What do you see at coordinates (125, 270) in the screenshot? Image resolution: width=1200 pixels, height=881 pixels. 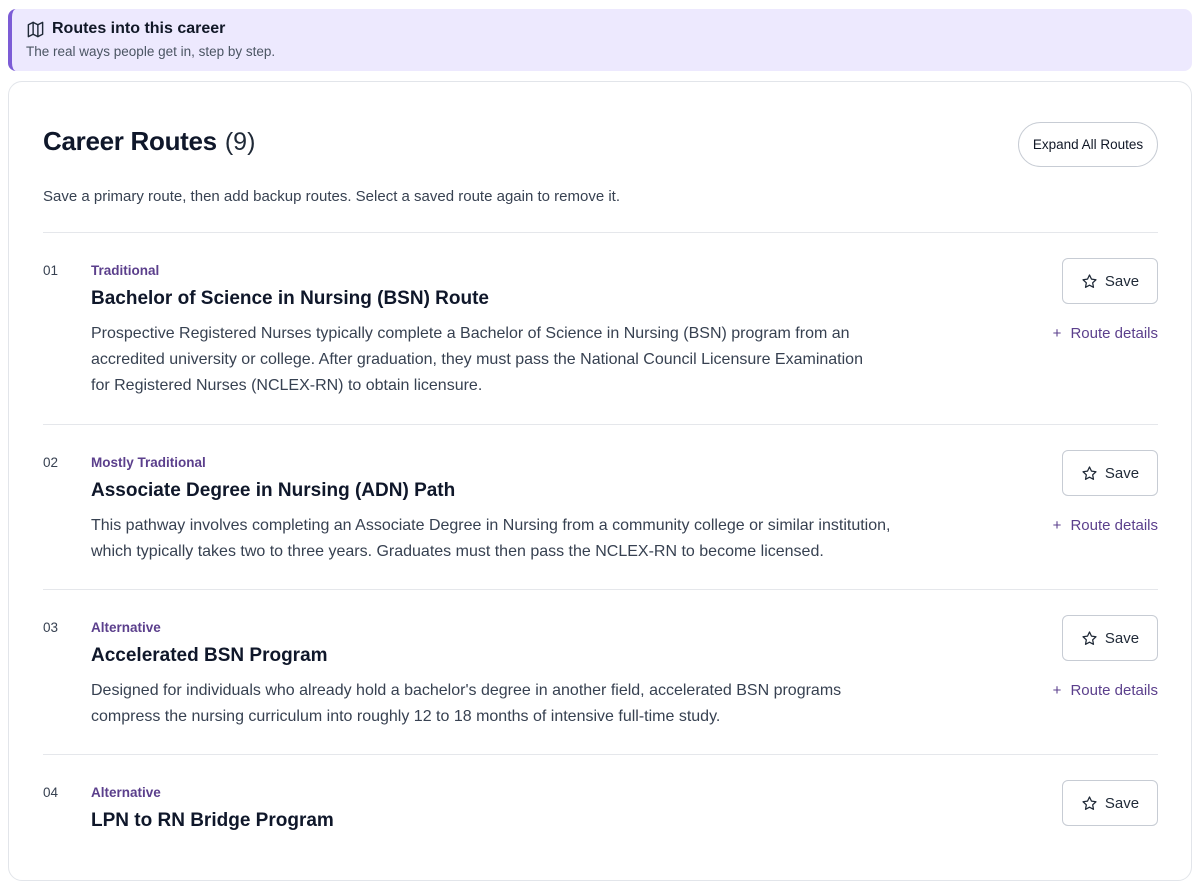 I see `route-tag: Traditional` at bounding box center [125, 270].